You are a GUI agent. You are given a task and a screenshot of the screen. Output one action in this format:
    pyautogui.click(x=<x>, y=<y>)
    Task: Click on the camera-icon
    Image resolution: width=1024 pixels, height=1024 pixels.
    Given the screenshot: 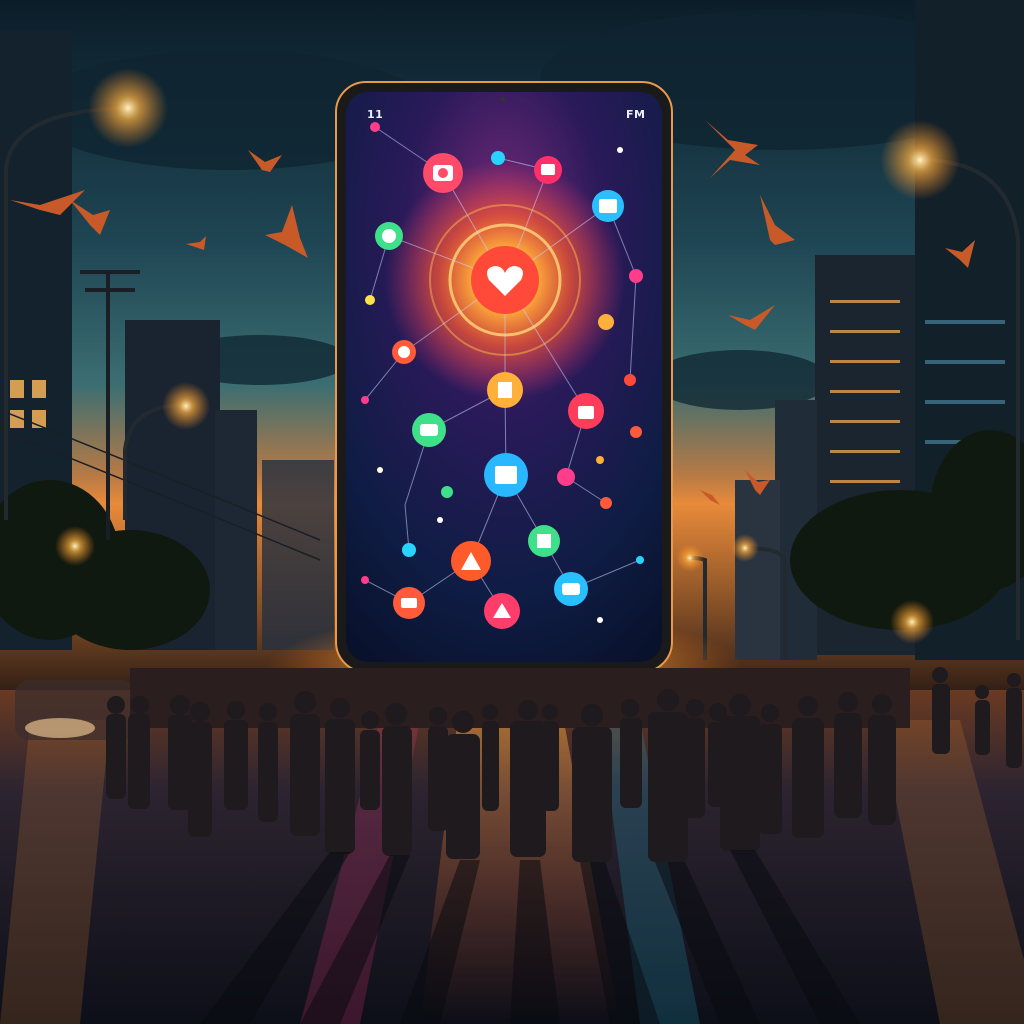 What is the action you would take?
    pyautogui.click(x=443, y=173)
    